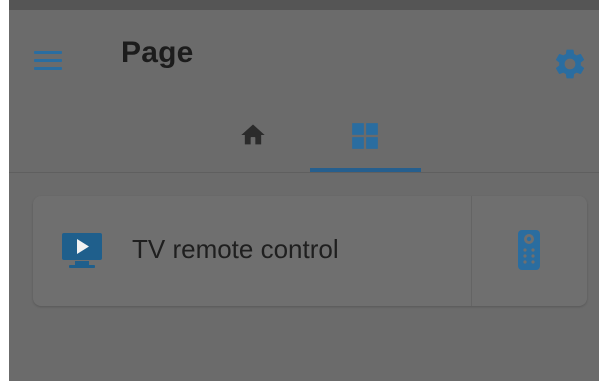 The width and height of the screenshot is (599, 381). Describe the element at coordinates (157, 52) in the screenshot. I see `page-title: Page` at that location.